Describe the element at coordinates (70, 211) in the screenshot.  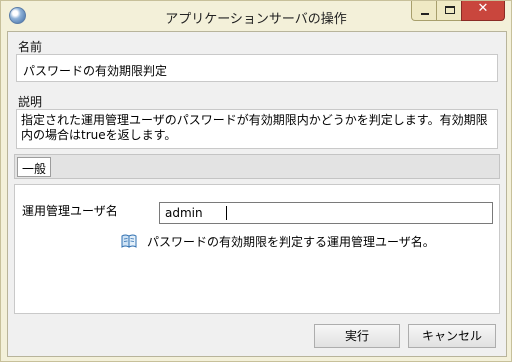
I see `admin-user-name-label: 運用管理ユーザ名` at that location.